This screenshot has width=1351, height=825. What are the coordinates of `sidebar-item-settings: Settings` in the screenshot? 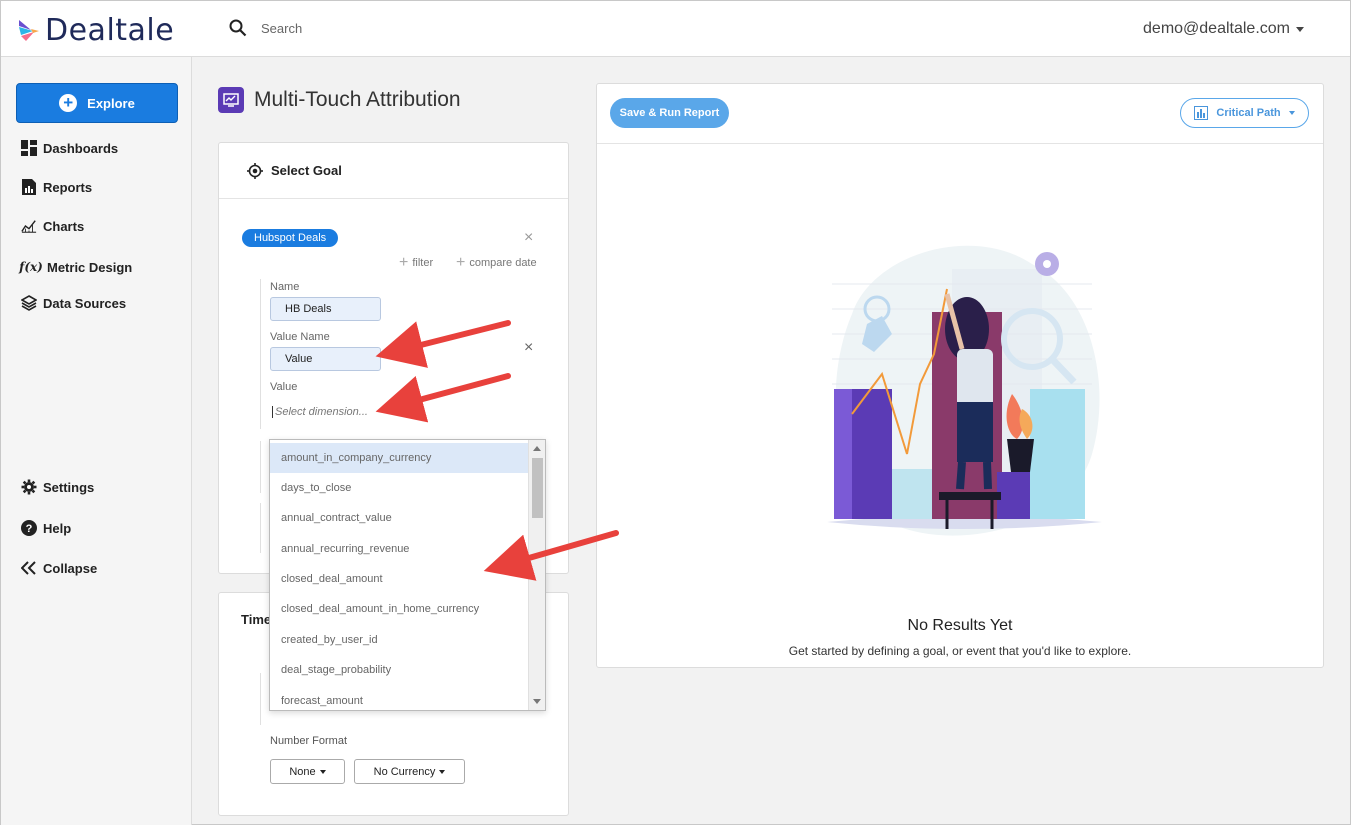 It's located at (57, 487).